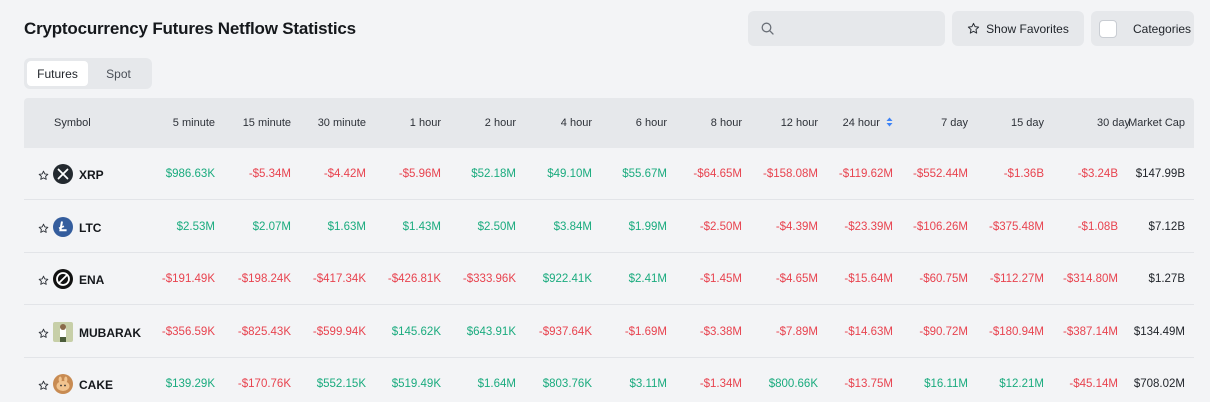 The width and height of the screenshot is (1210, 402). What do you see at coordinates (421, 226) in the screenshot?
I see `netflow-cell: $1.43M` at bounding box center [421, 226].